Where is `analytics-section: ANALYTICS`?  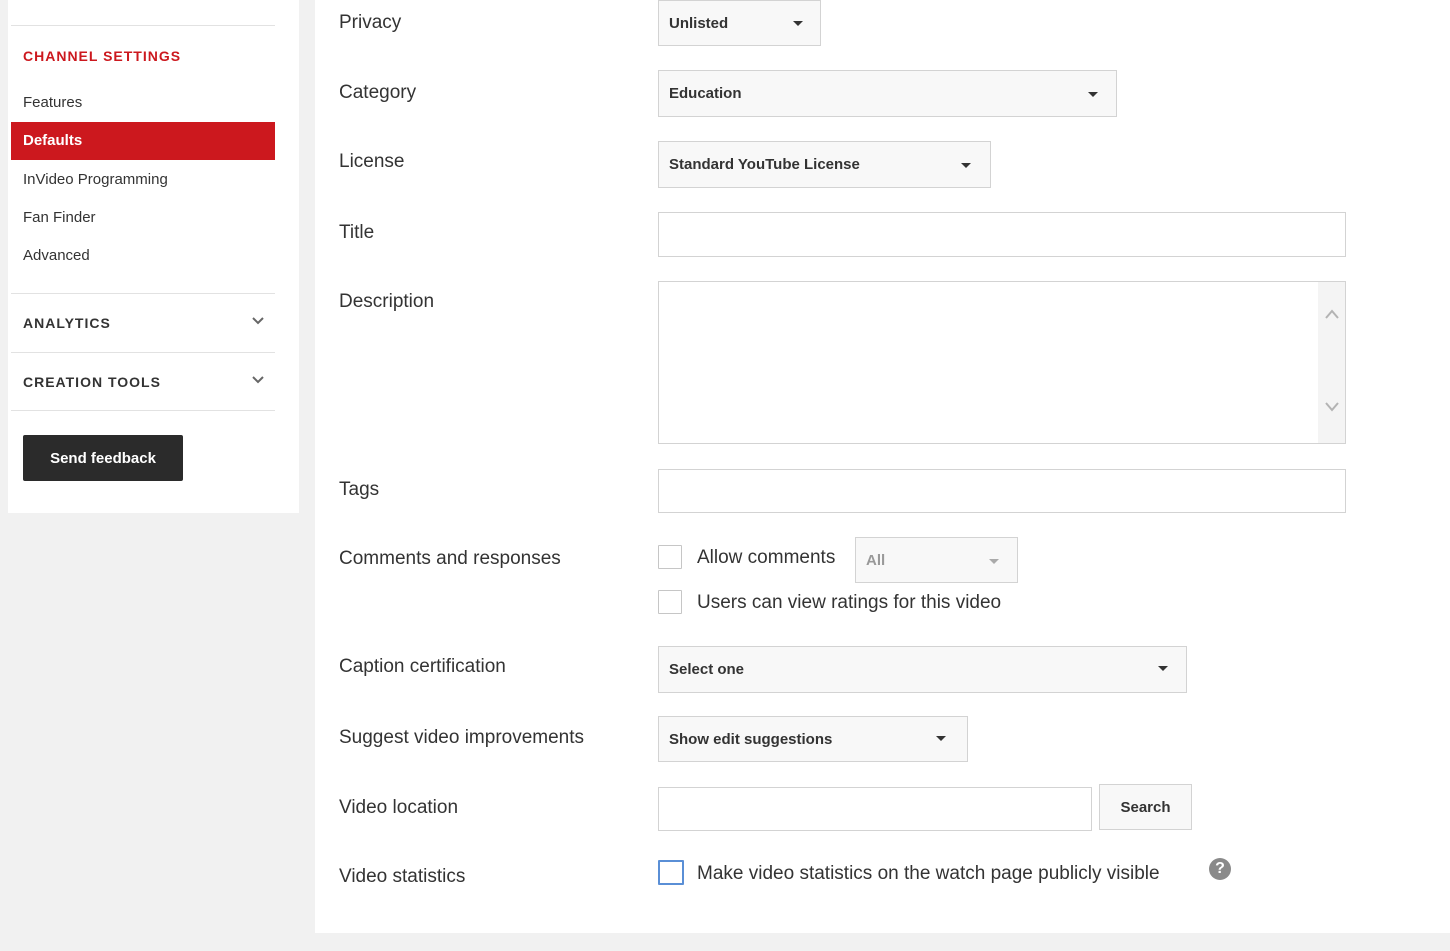
analytics-section: ANALYTICS is located at coordinates (143, 322).